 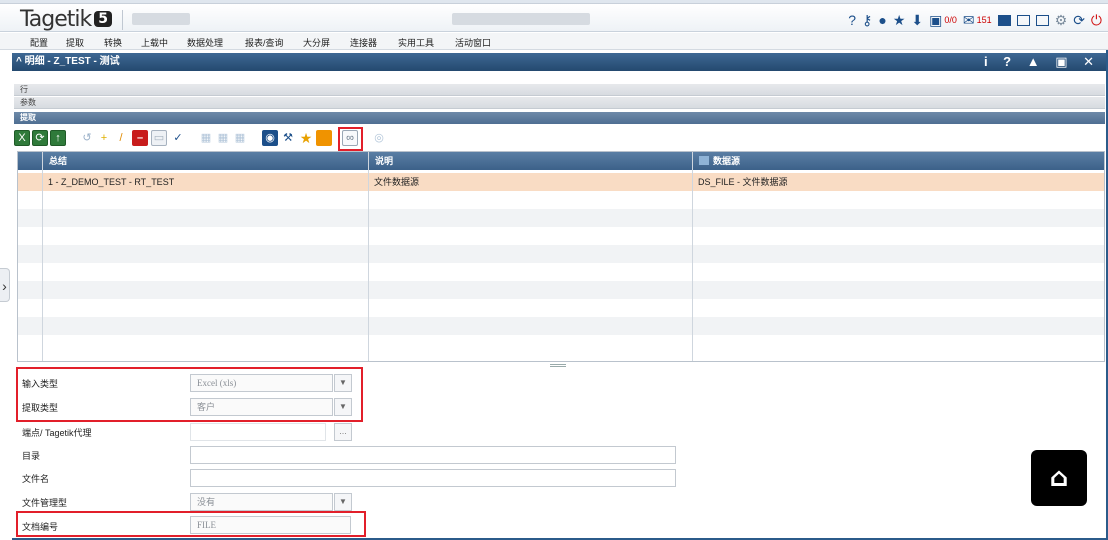 I want to click on menu-split-screen: 大分屏, so click(x=316, y=42).